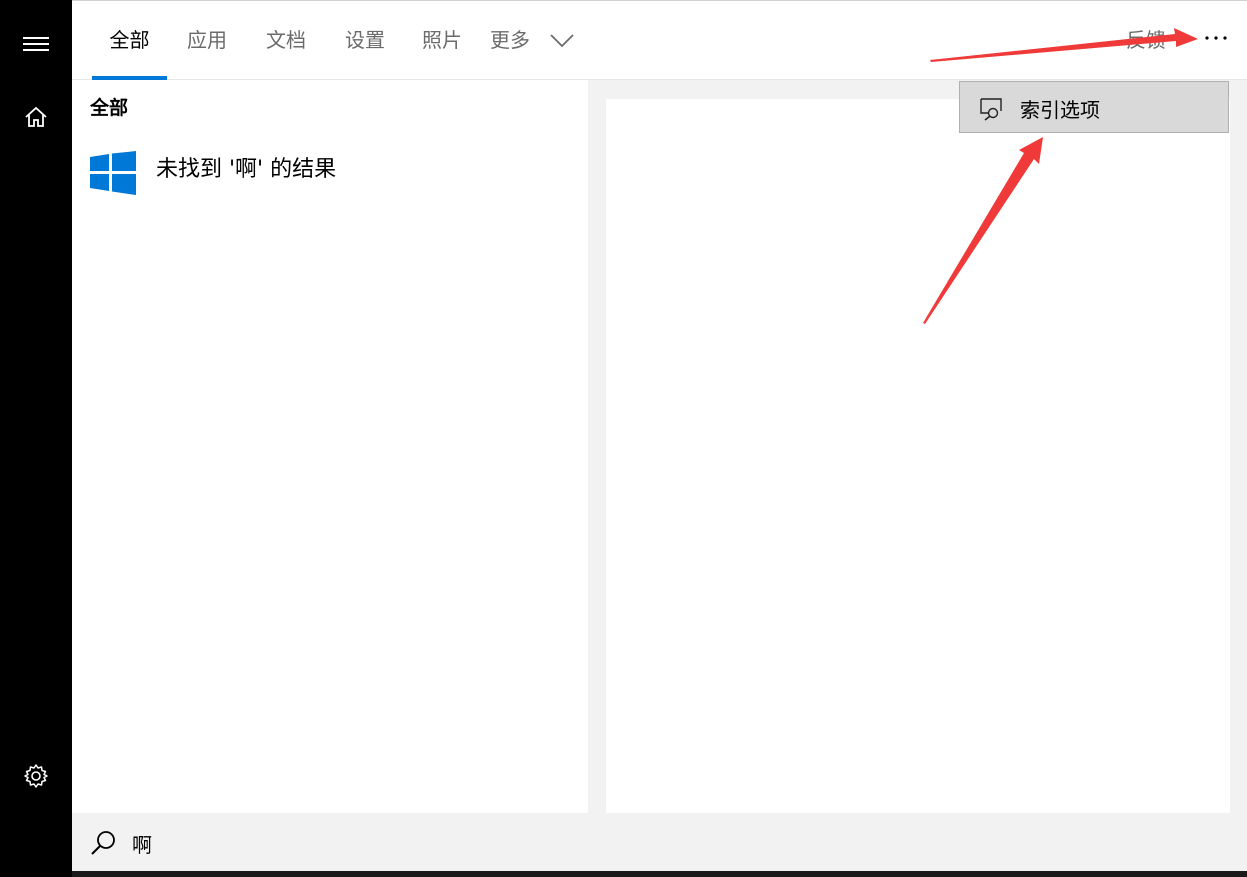 Image resolution: width=1247 pixels, height=877 pixels. I want to click on tab-bar: 全部 应用 文档 设置 照片 更多 反馈, so click(659, 40).